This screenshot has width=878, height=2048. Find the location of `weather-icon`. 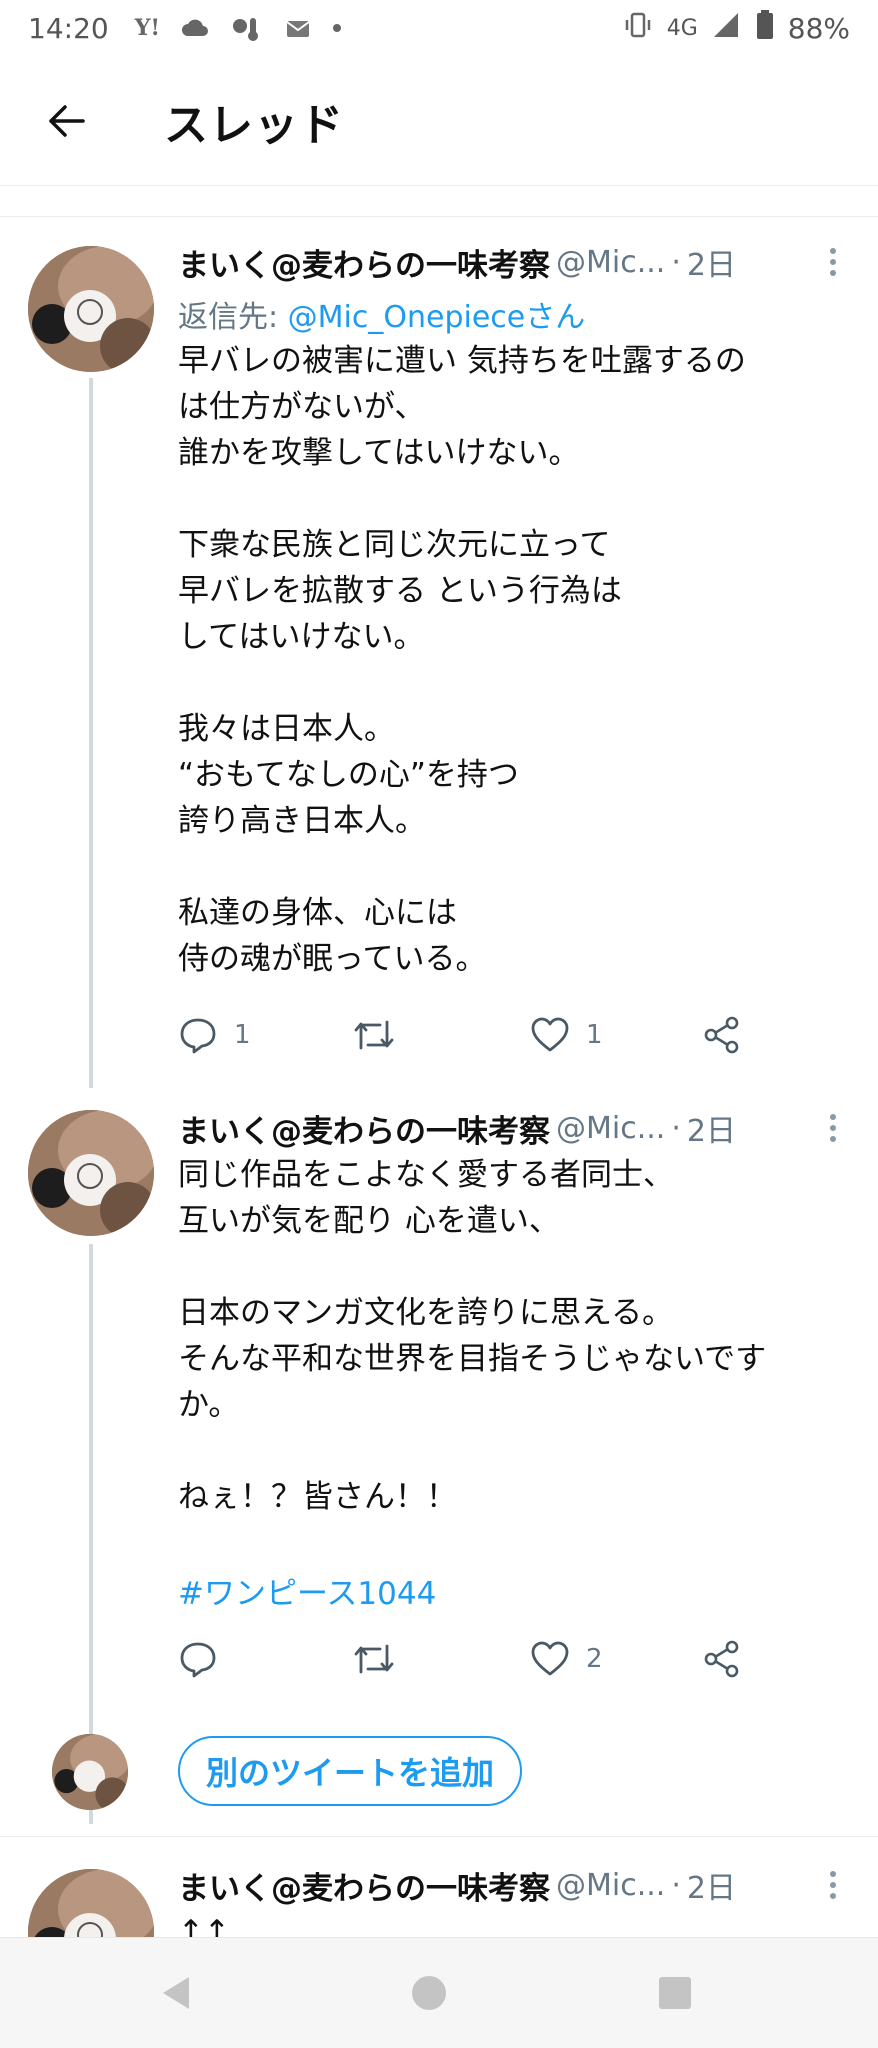

weather-icon is located at coordinates (195, 28).